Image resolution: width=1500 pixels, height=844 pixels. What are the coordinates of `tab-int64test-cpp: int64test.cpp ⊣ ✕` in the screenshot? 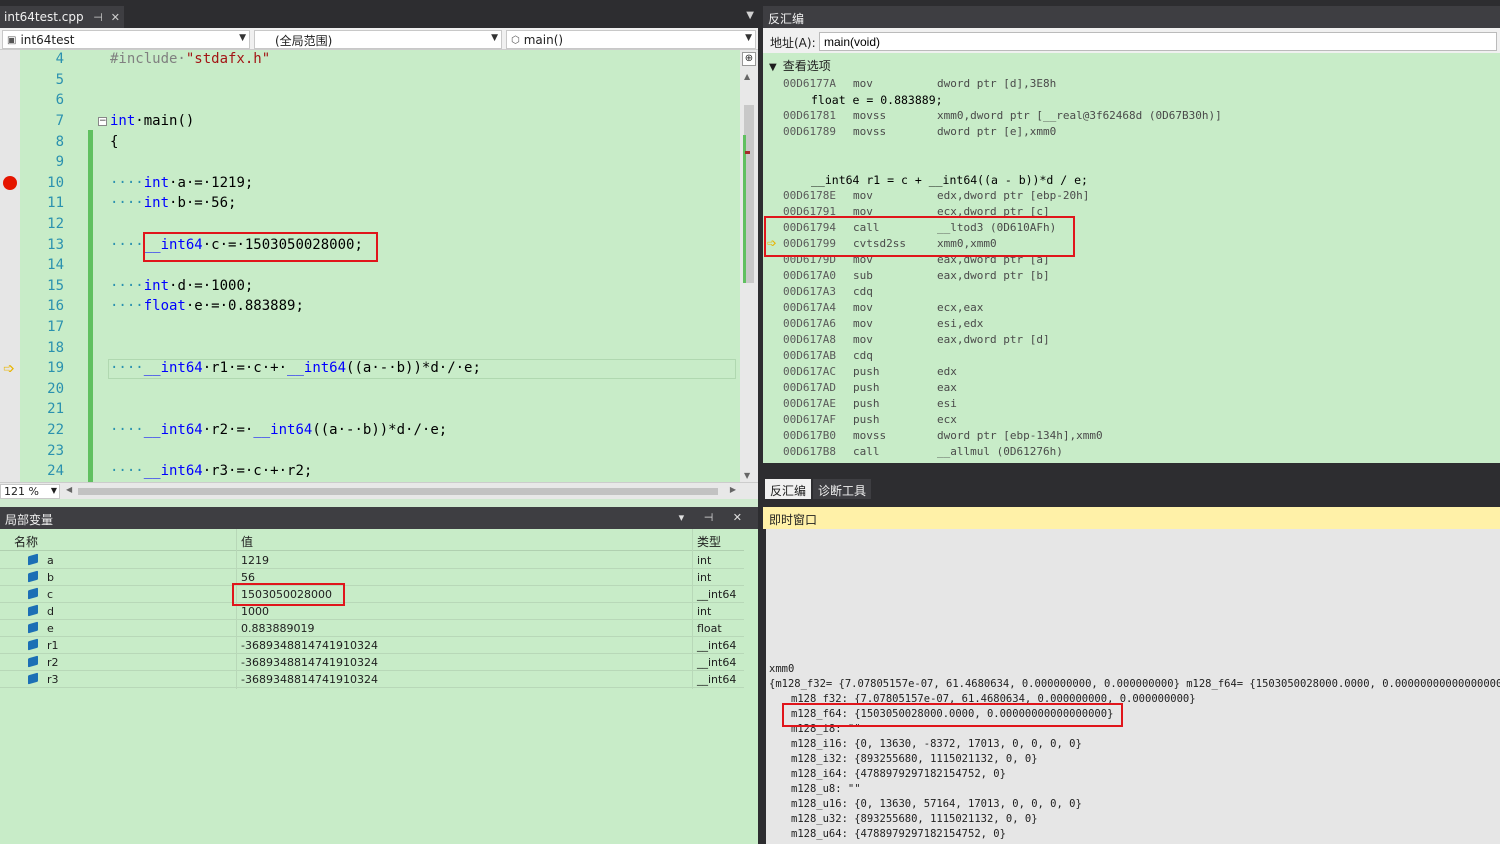 It's located at (62, 17).